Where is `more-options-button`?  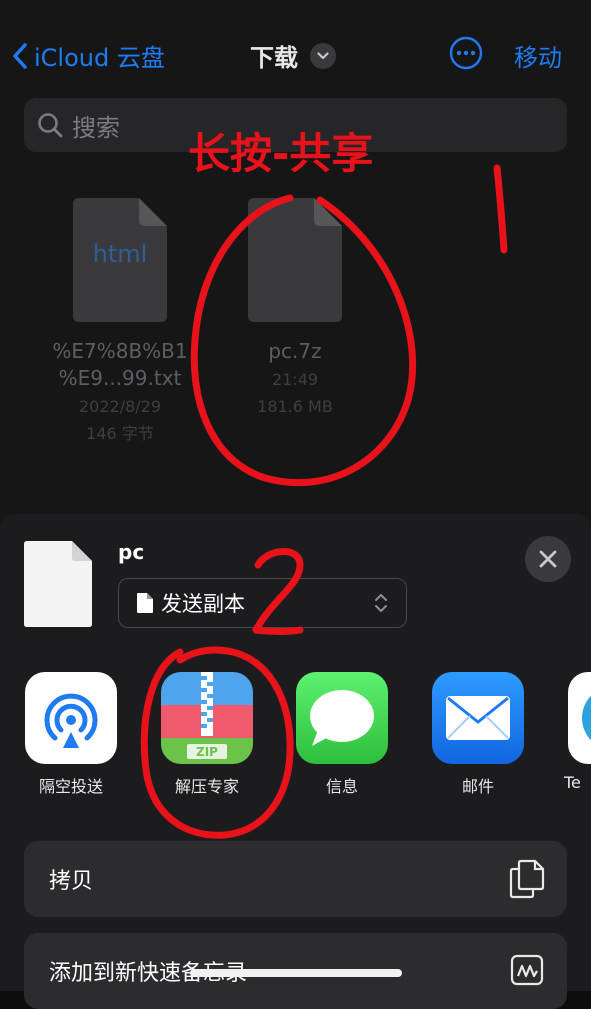
more-options-button is located at coordinates (466, 55).